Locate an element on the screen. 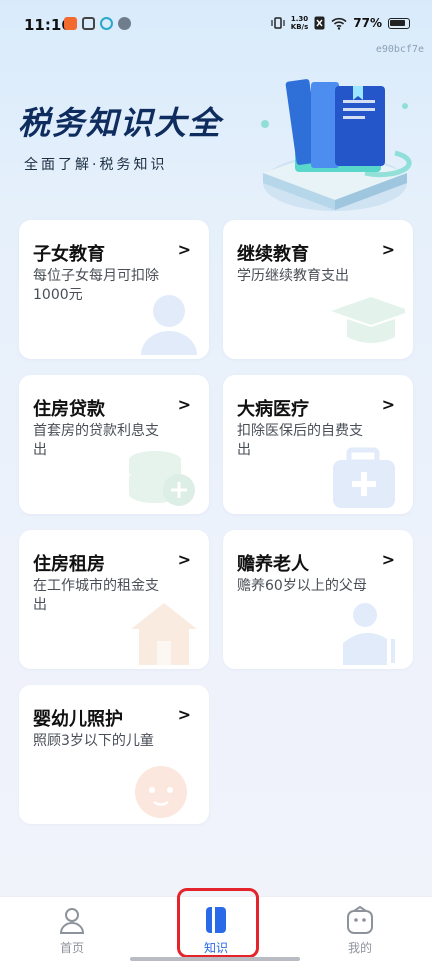 The image size is (432, 964). card-description: 学历继续教育支出 is located at coordinates (293, 276).